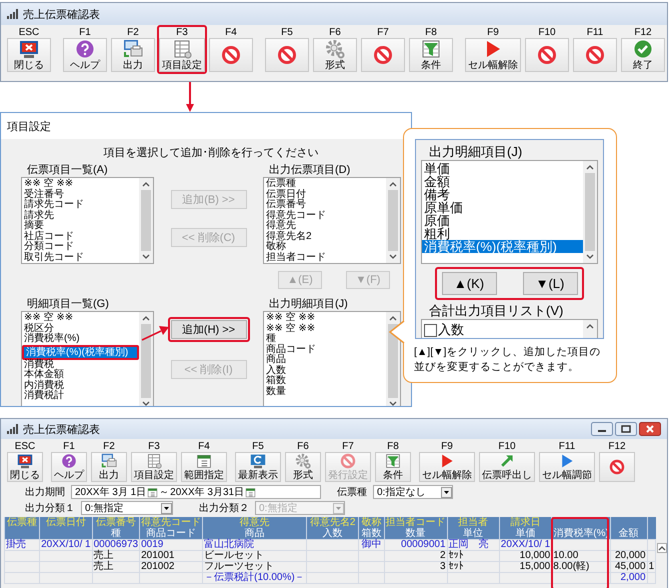  What do you see at coordinates (473, 534) in the screenshot?
I see `column-header: 単位` at bounding box center [473, 534].